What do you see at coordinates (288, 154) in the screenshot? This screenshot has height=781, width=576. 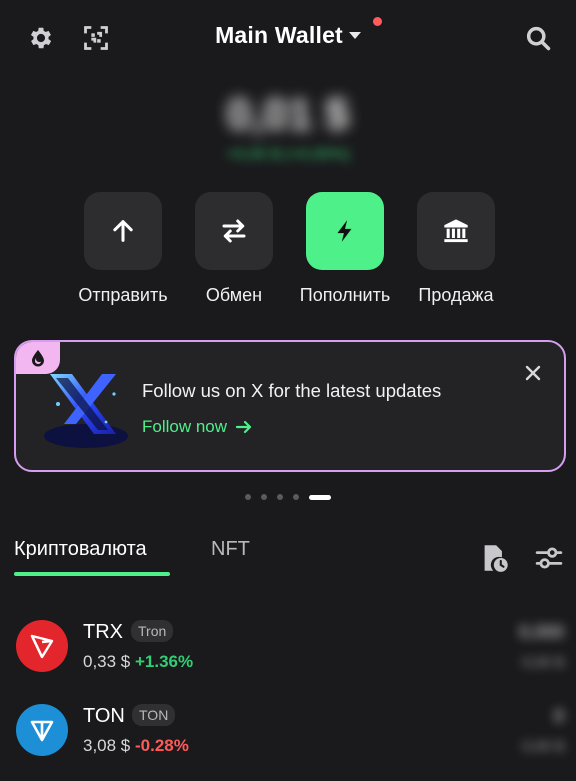 I see `balance-change: +0,00 $ (+0,00%)` at bounding box center [288, 154].